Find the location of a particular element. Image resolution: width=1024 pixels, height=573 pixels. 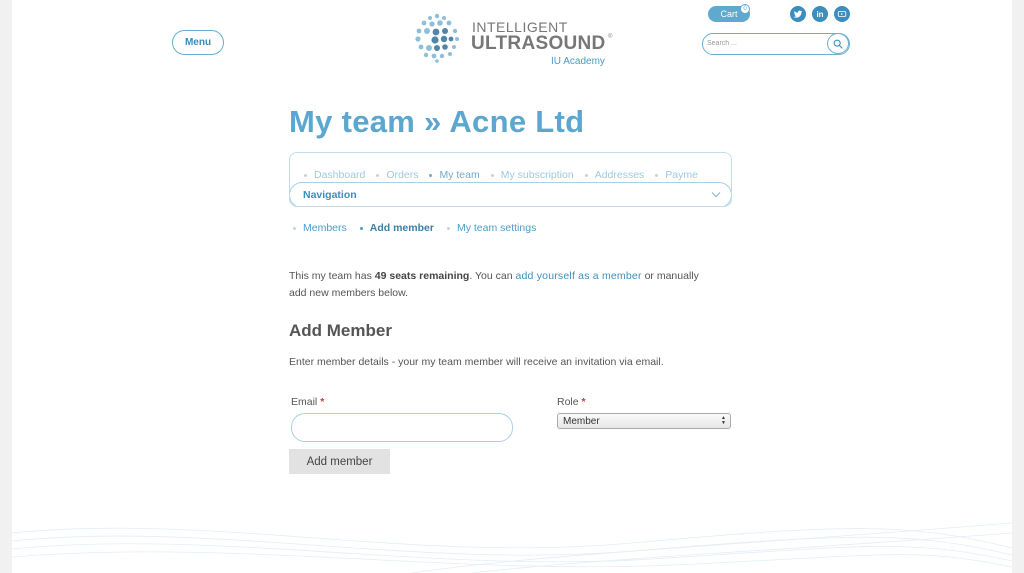

search-button is located at coordinates (838, 43).